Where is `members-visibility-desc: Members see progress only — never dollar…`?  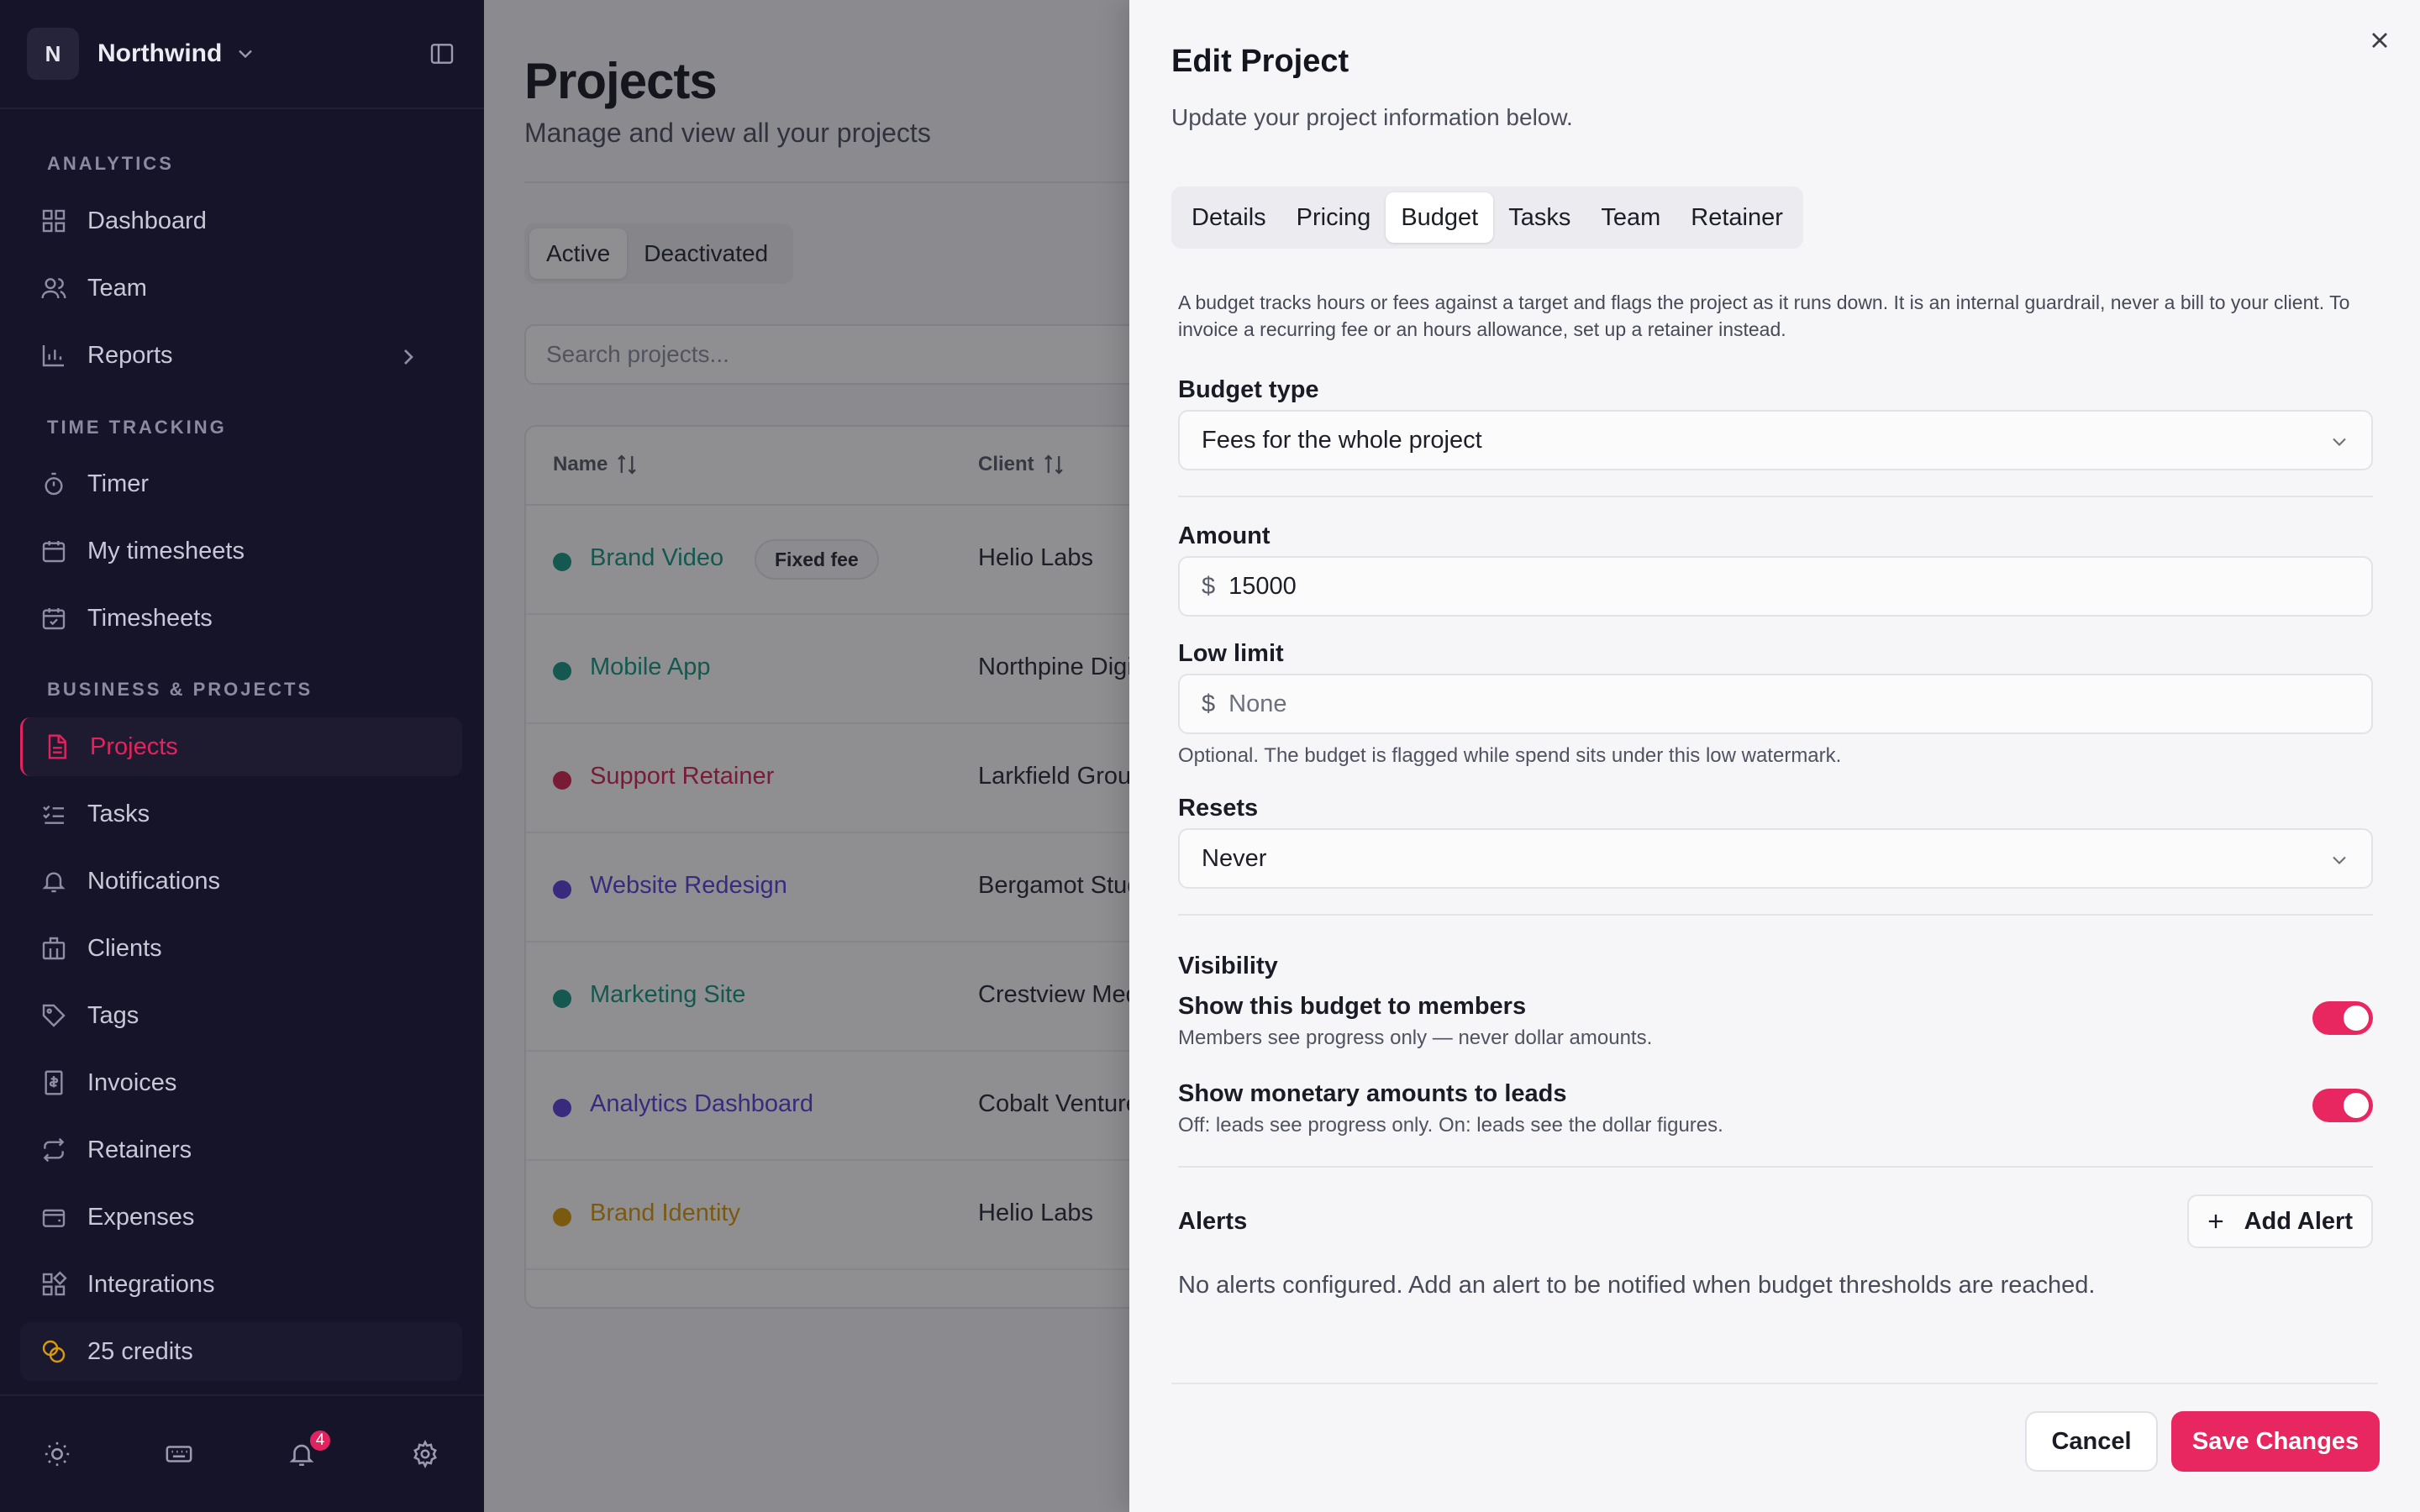
members-visibility-desc: Members see progress only — never dollar… is located at coordinates (1415, 1037).